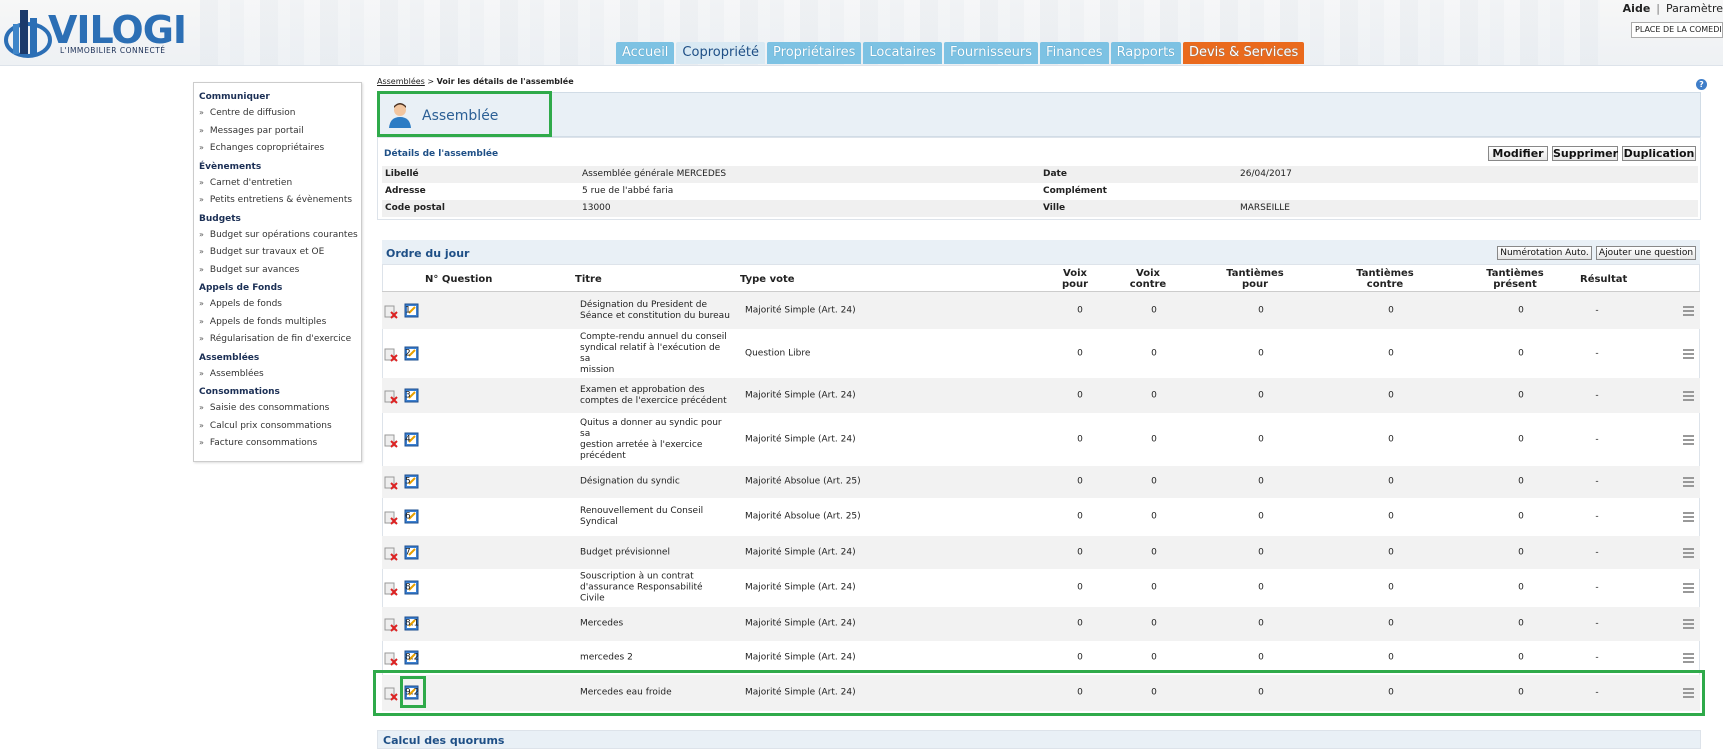 The width and height of the screenshot is (1723, 749). I want to click on sidebar-item: » Petits entretiens & évènements, so click(277, 200).